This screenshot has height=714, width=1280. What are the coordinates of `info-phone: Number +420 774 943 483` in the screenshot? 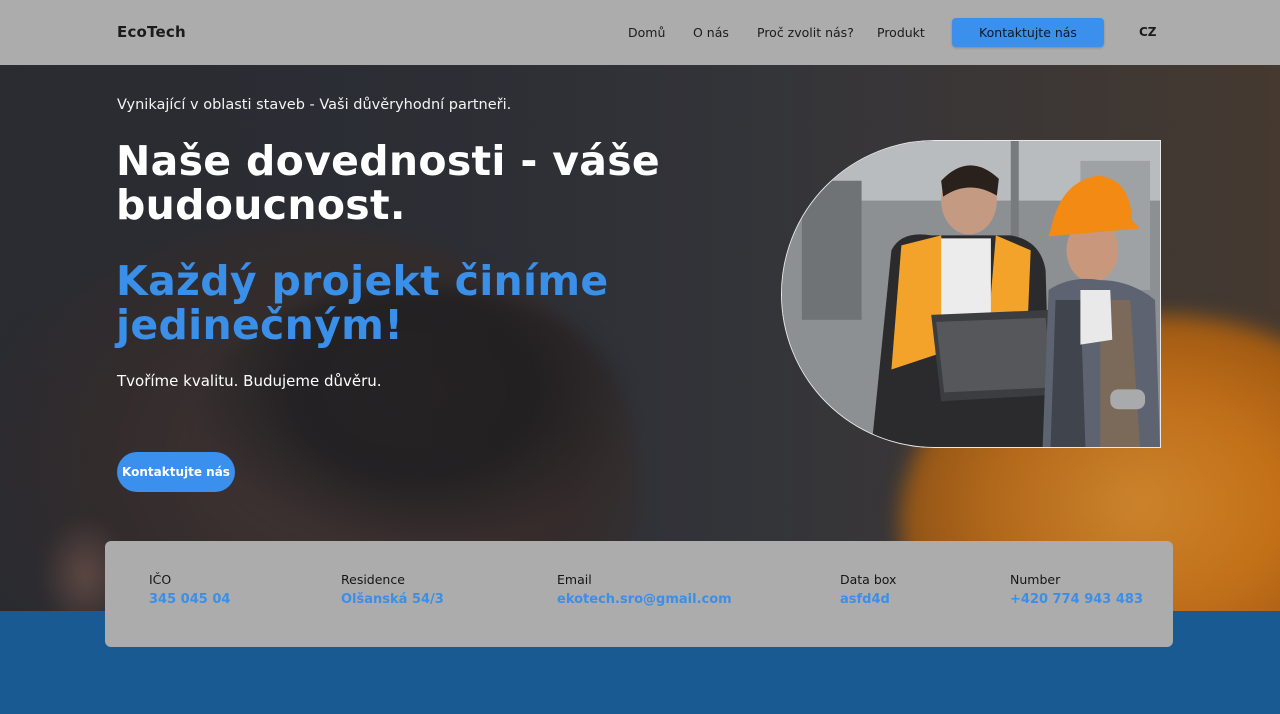 It's located at (1076, 591).